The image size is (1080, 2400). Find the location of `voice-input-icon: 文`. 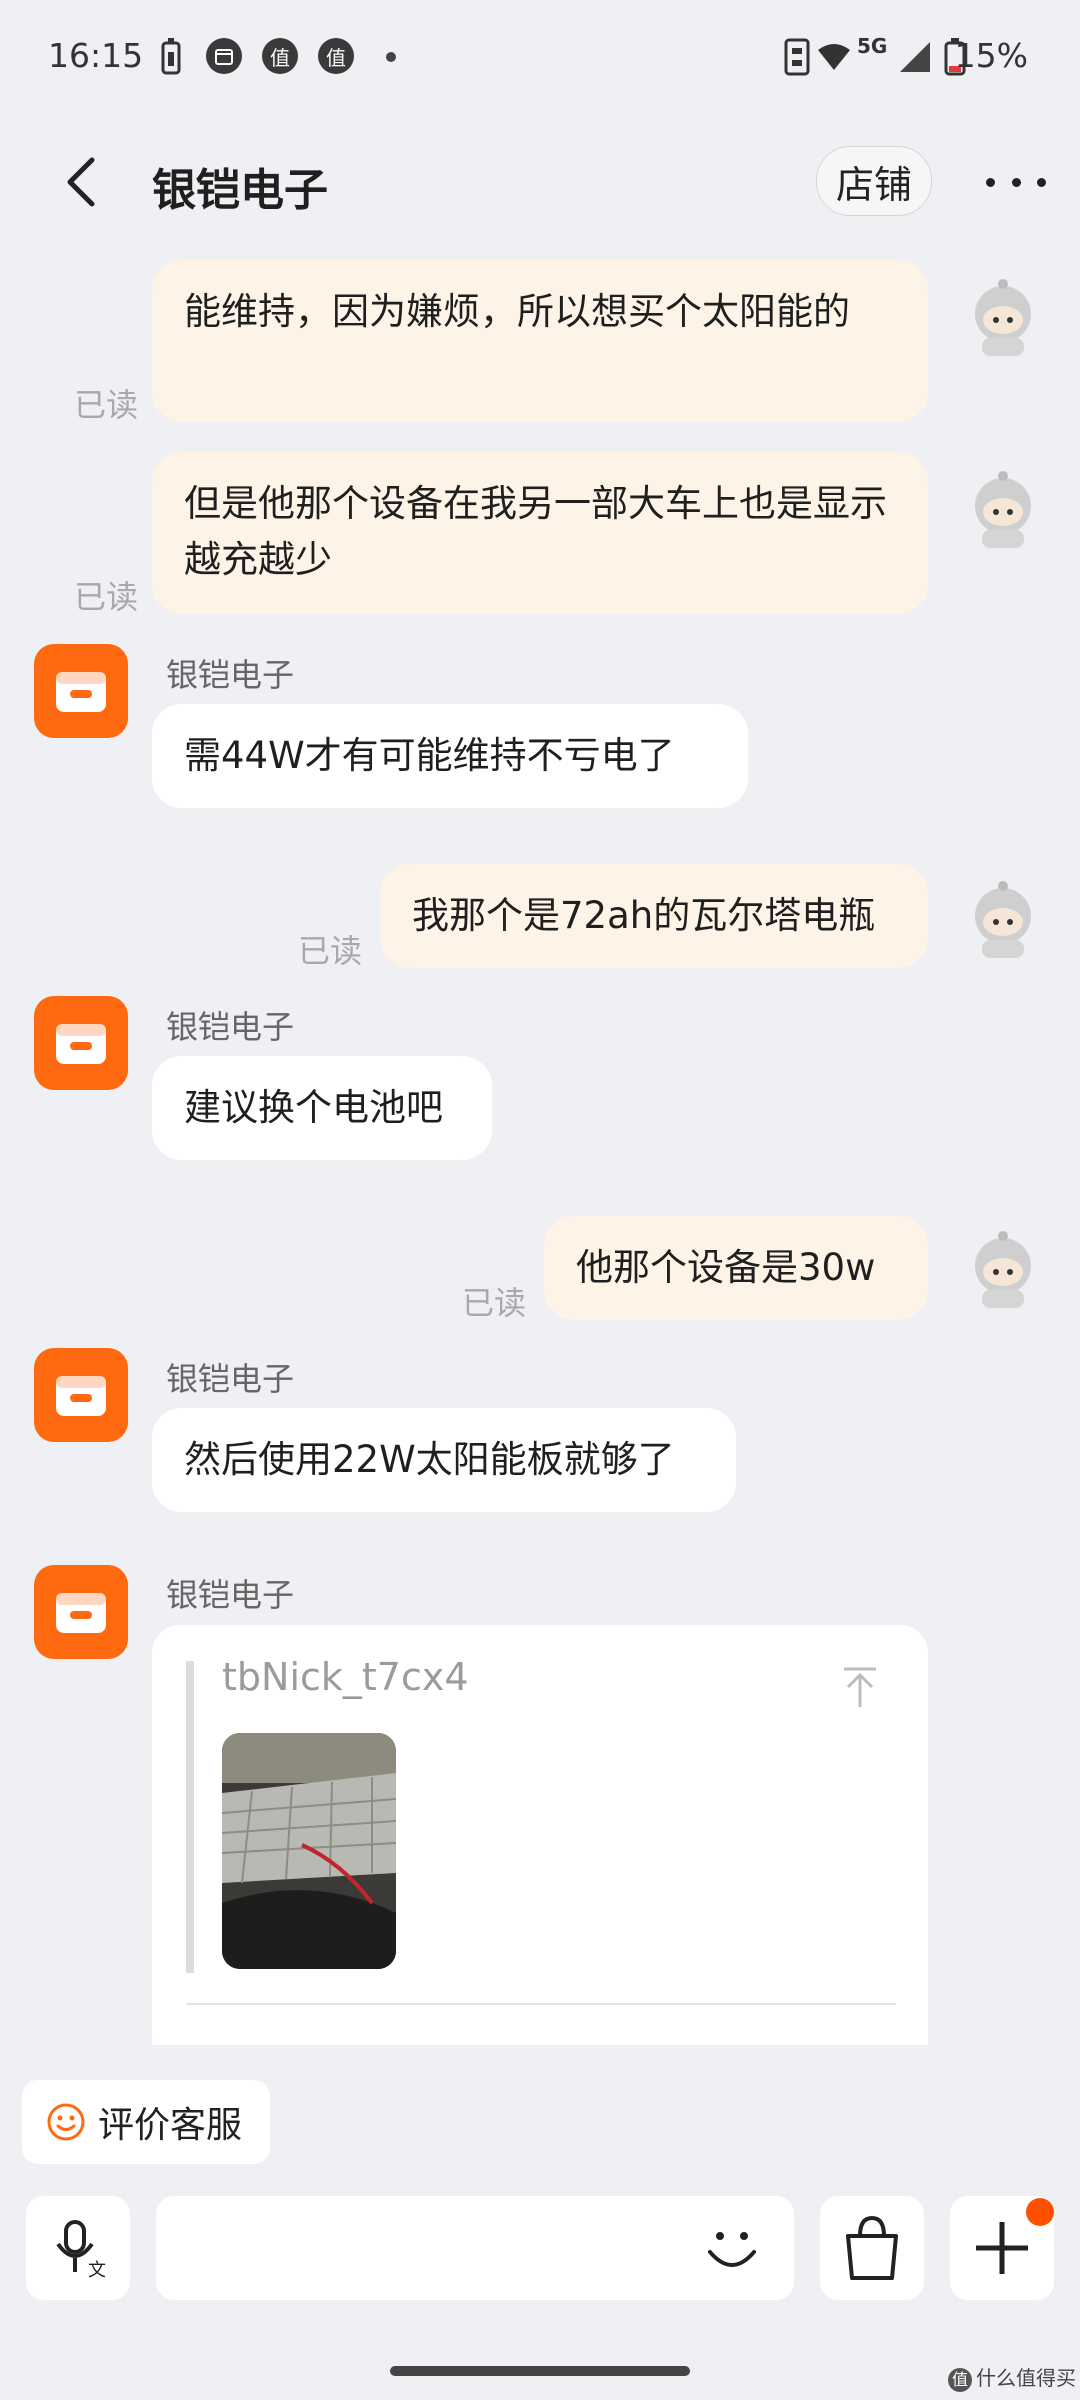

voice-input-icon: 文 is located at coordinates (81, 2250).